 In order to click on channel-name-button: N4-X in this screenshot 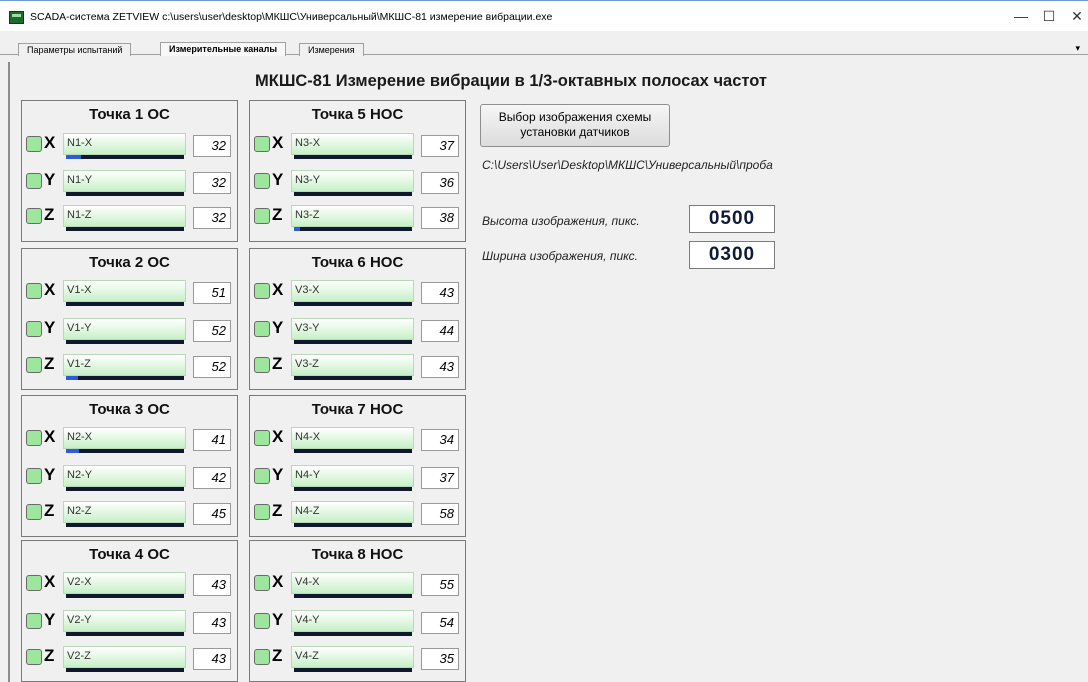, I will do `click(352, 438)`.